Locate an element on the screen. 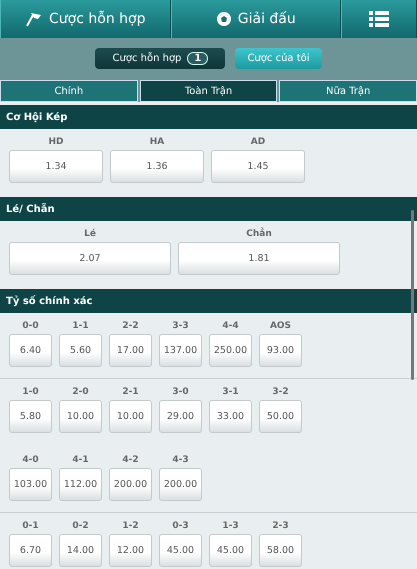 The height and width of the screenshot is (569, 417). odds-label: 1-2 is located at coordinates (130, 526).